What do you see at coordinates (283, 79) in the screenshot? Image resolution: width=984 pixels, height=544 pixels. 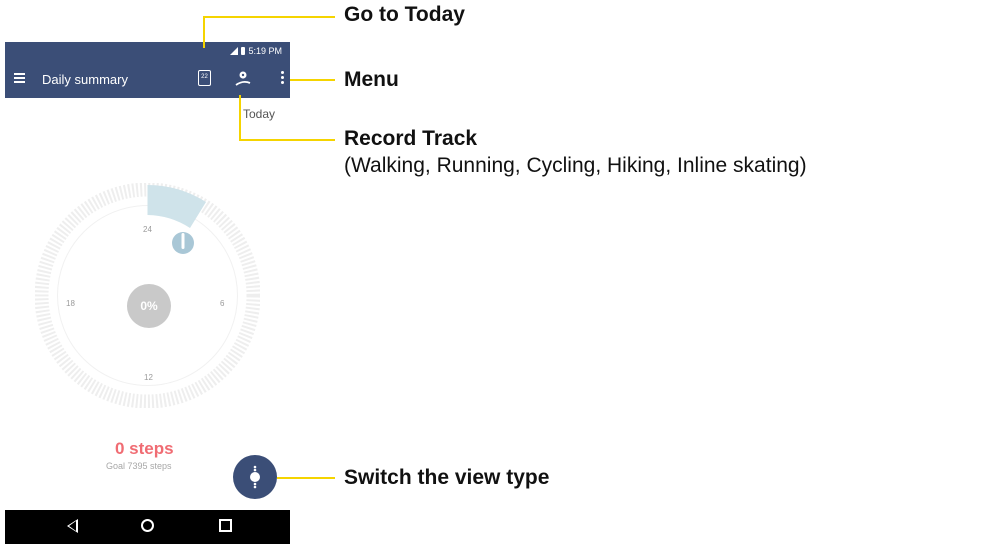 I see `menu-button` at bounding box center [283, 79].